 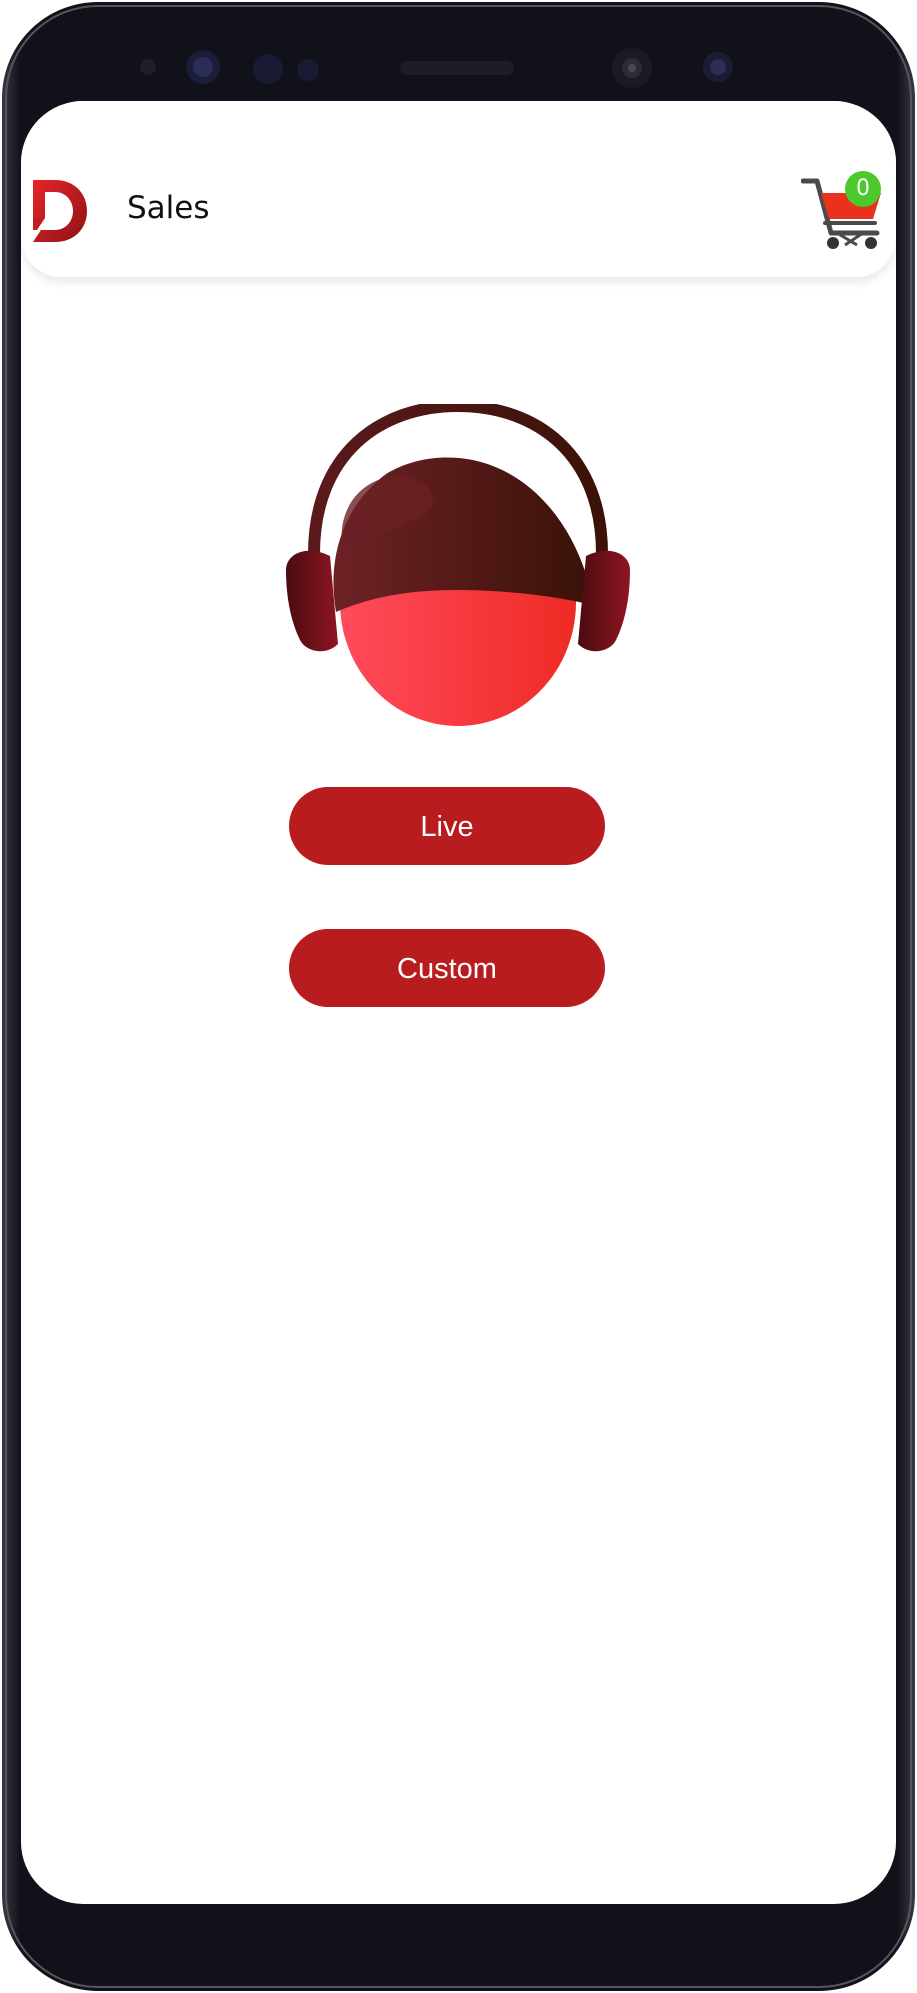 I want to click on page-title: Sales, so click(x=168, y=208).